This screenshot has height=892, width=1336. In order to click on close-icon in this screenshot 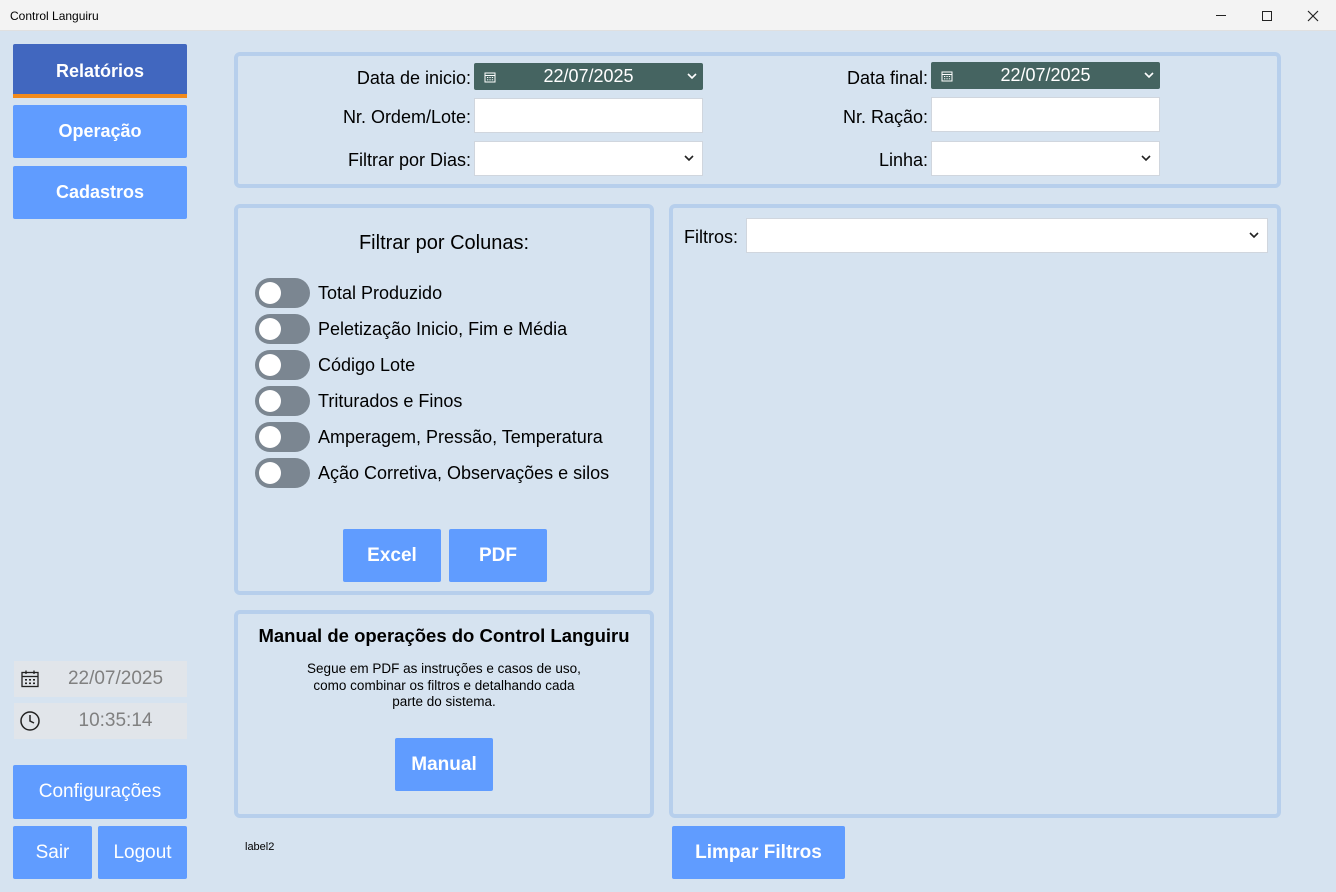, I will do `click(1313, 15)`.